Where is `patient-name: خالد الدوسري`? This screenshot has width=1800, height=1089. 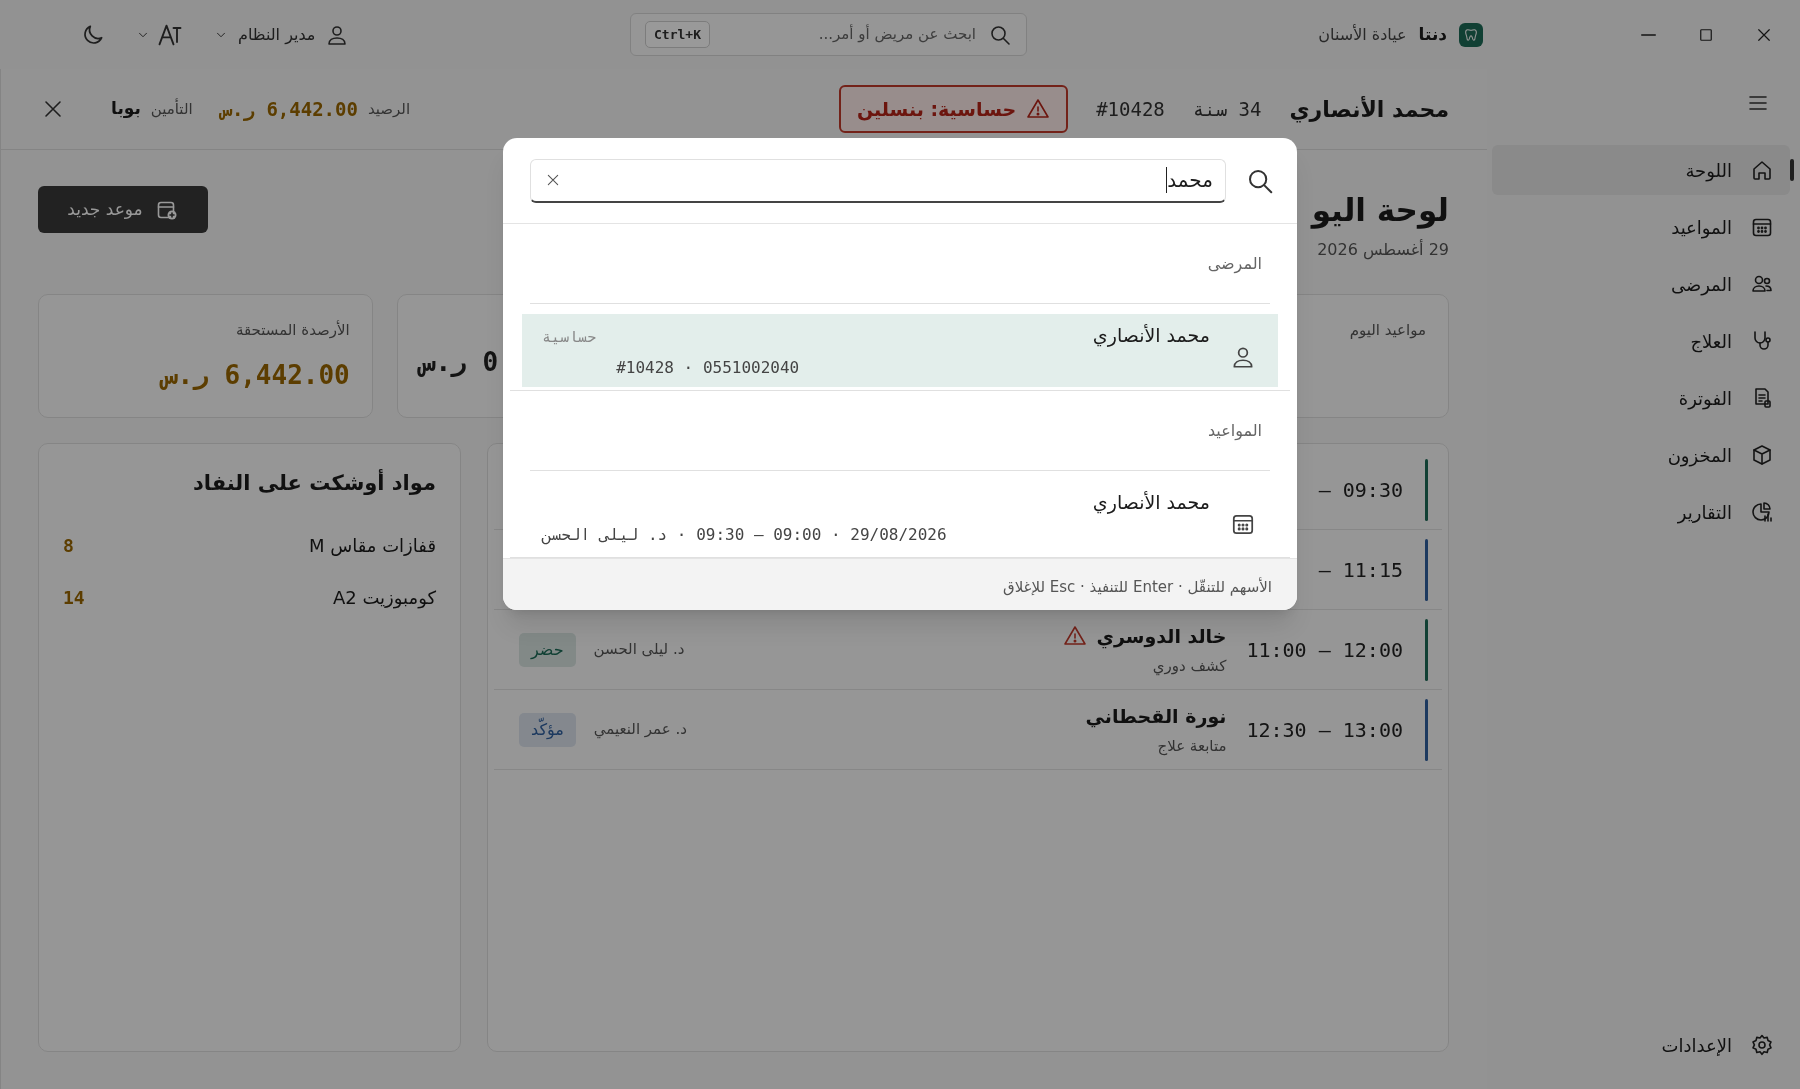 patient-name: خالد الدوسري is located at coordinates (1161, 637).